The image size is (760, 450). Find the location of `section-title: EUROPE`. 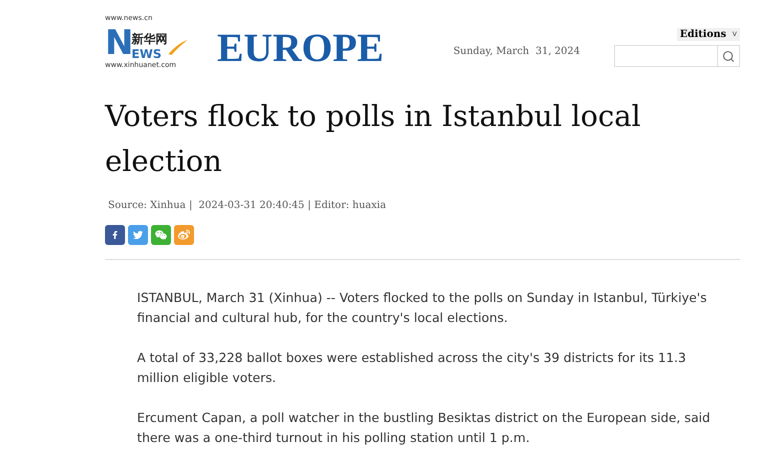

section-title: EUROPE is located at coordinates (300, 48).